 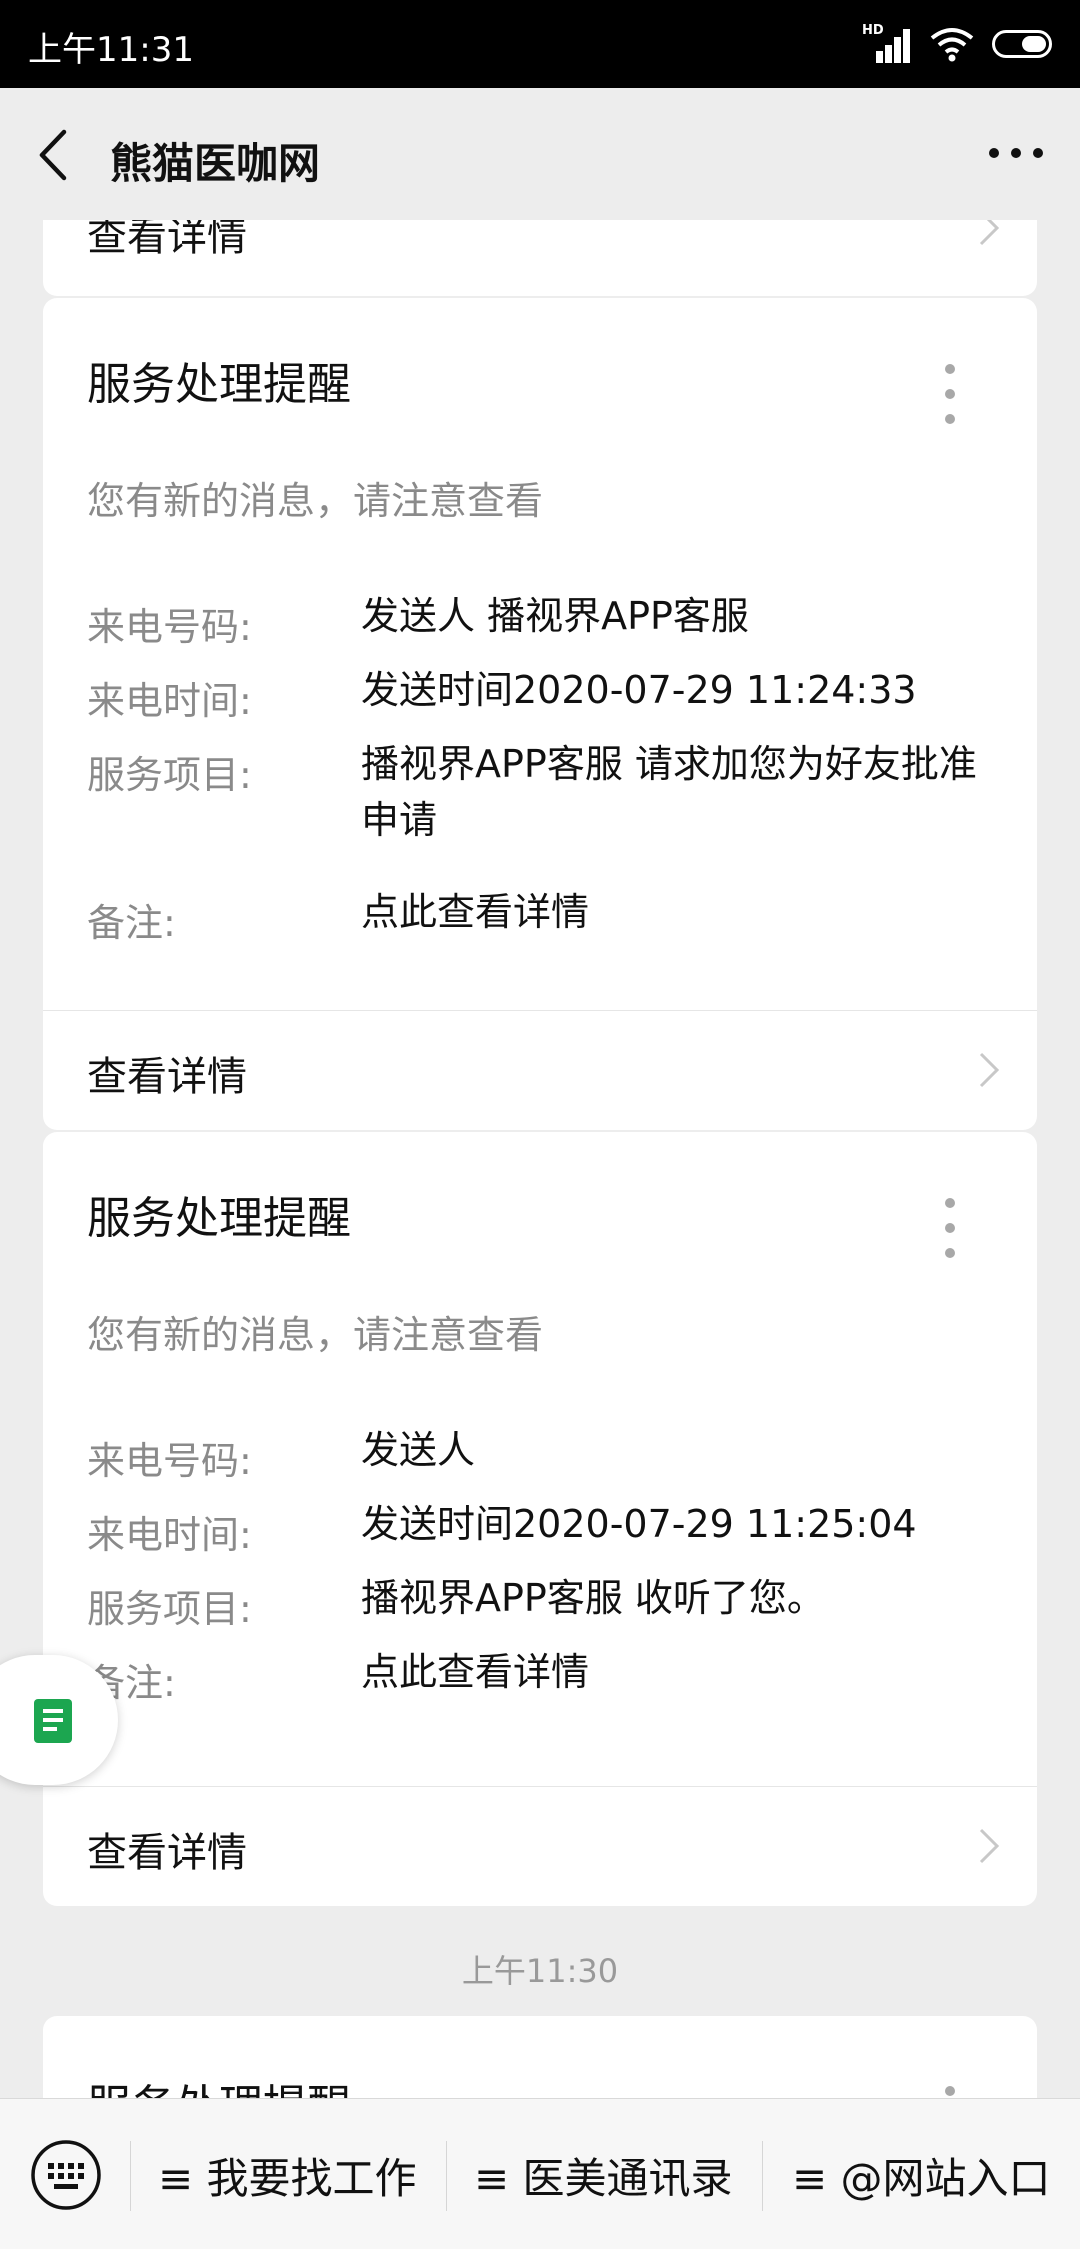 I want to click on battery-icon, so click(x=1022, y=44).